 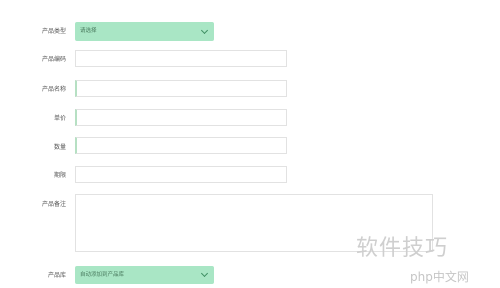 I want to click on unit-price-label: 单价, so click(x=59, y=118).